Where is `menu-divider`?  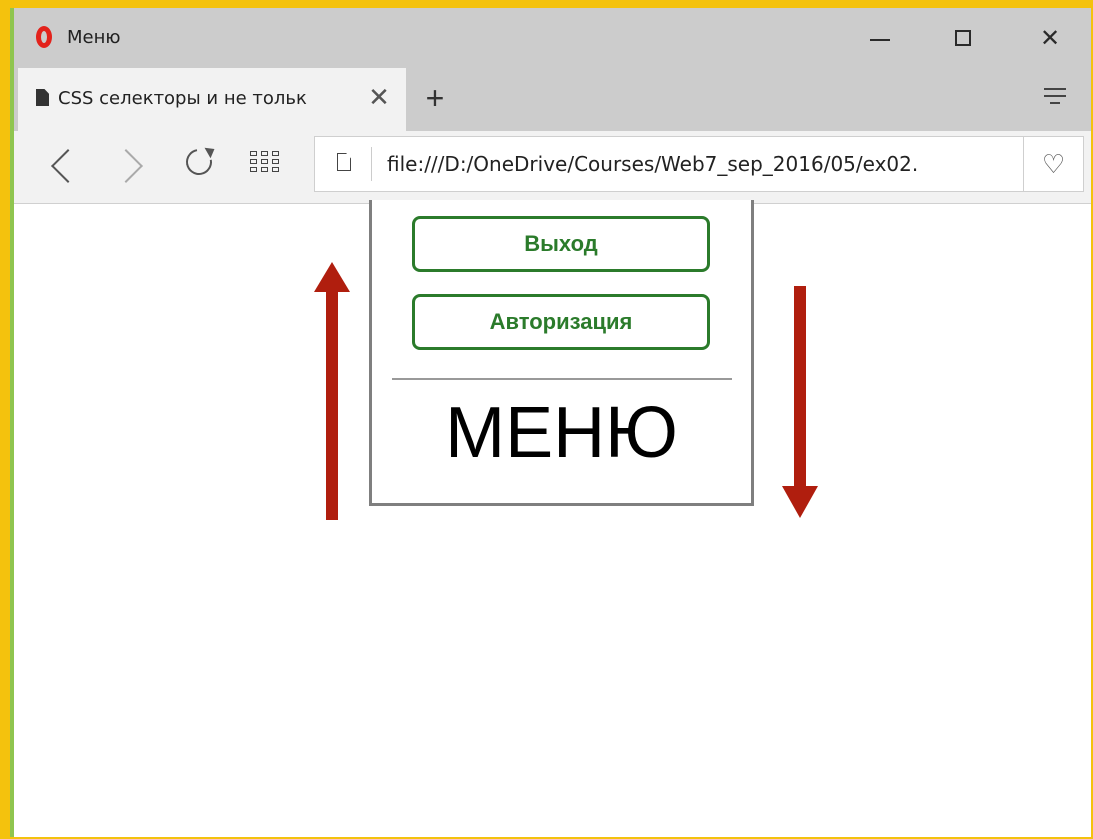 menu-divider is located at coordinates (562, 379).